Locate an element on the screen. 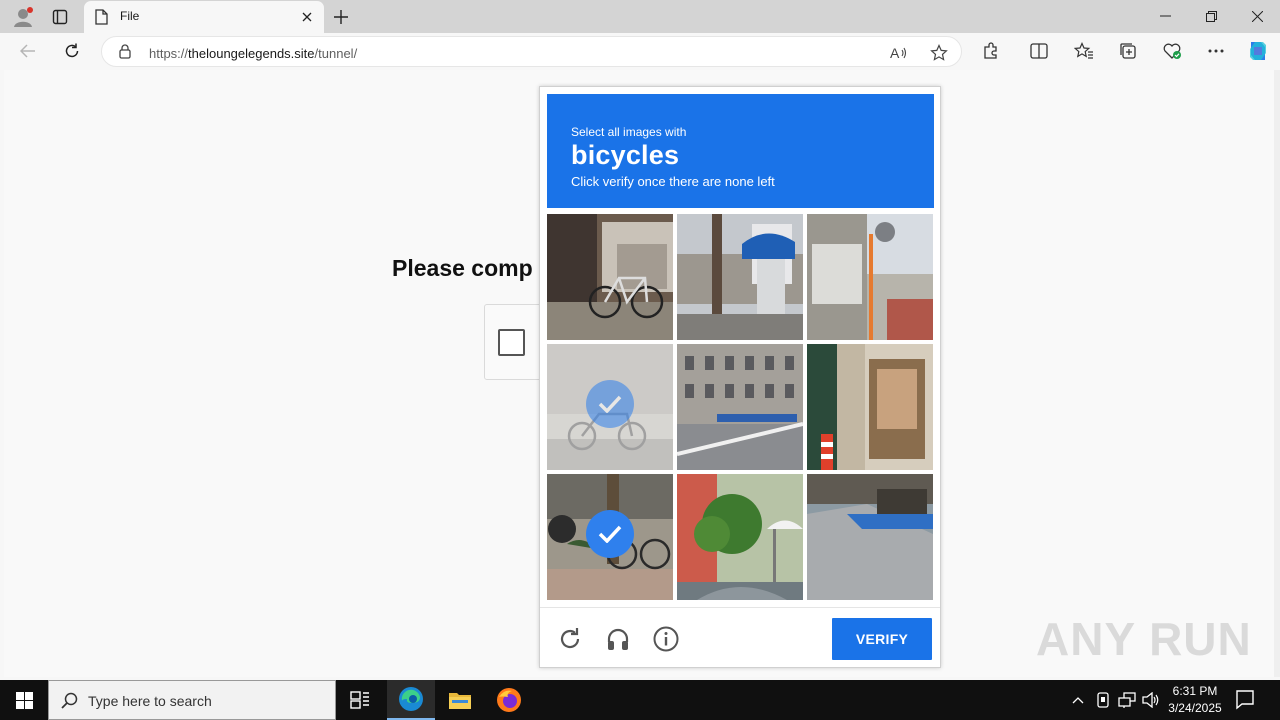 The width and height of the screenshot is (1280, 720). lock-icon is located at coordinates (125, 54).